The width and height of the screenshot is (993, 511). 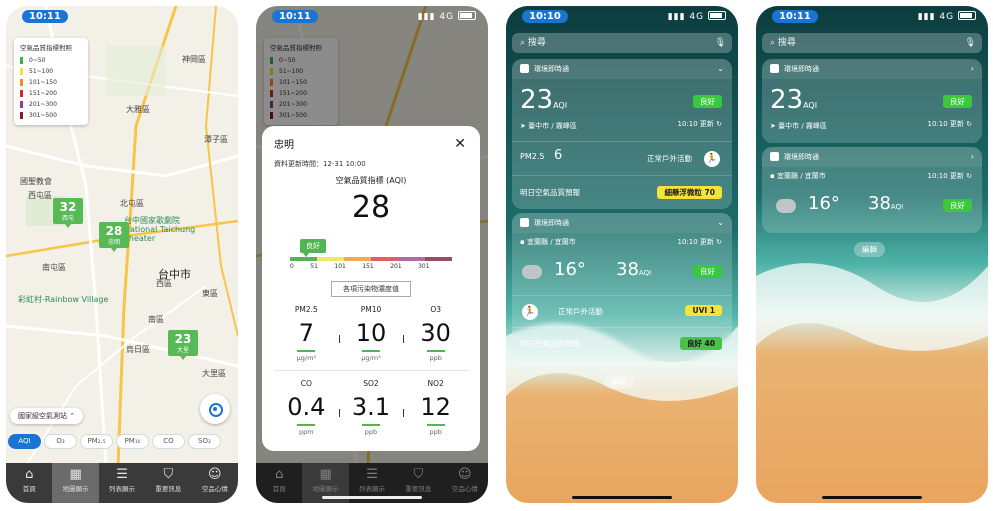 What do you see at coordinates (183, 345) in the screenshot?
I see `station-marker-dali: 23 大里` at bounding box center [183, 345].